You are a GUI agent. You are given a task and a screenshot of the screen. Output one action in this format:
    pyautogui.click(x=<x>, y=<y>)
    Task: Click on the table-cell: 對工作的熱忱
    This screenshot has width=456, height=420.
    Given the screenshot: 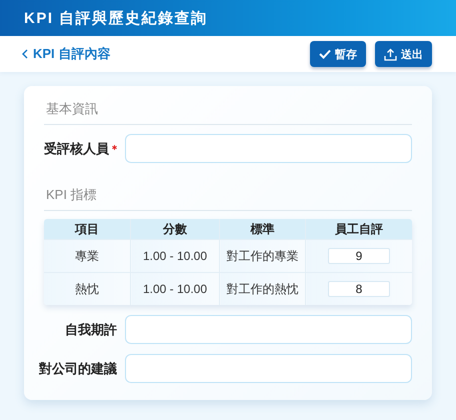 What is the action you would take?
    pyautogui.click(x=263, y=288)
    